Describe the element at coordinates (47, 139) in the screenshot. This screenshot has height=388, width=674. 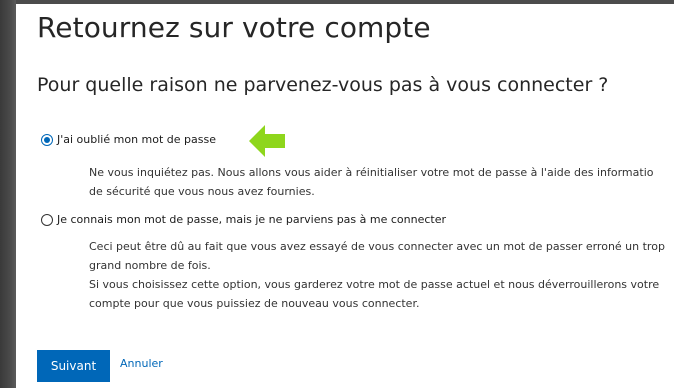
I see `radio-forgot-password` at that location.